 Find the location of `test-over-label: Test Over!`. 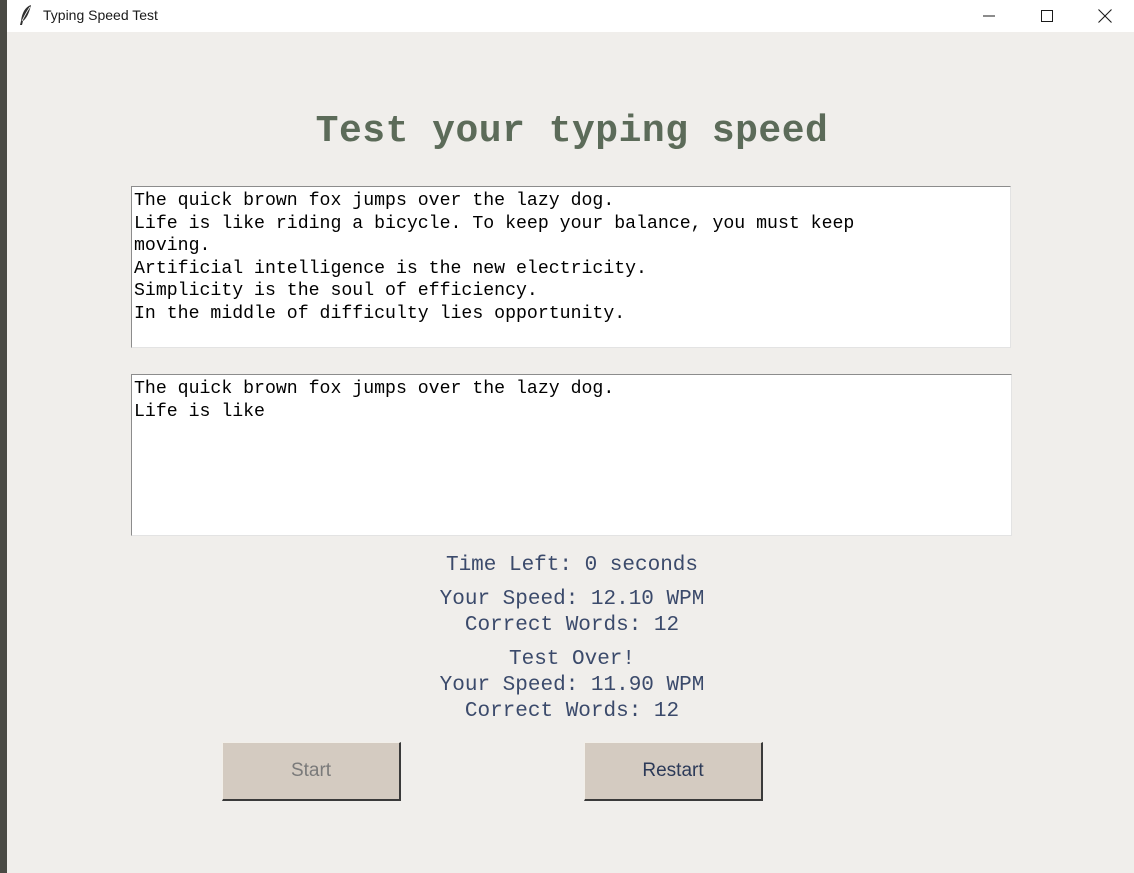

test-over-label: Test Over! is located at coordinates (572, 659).